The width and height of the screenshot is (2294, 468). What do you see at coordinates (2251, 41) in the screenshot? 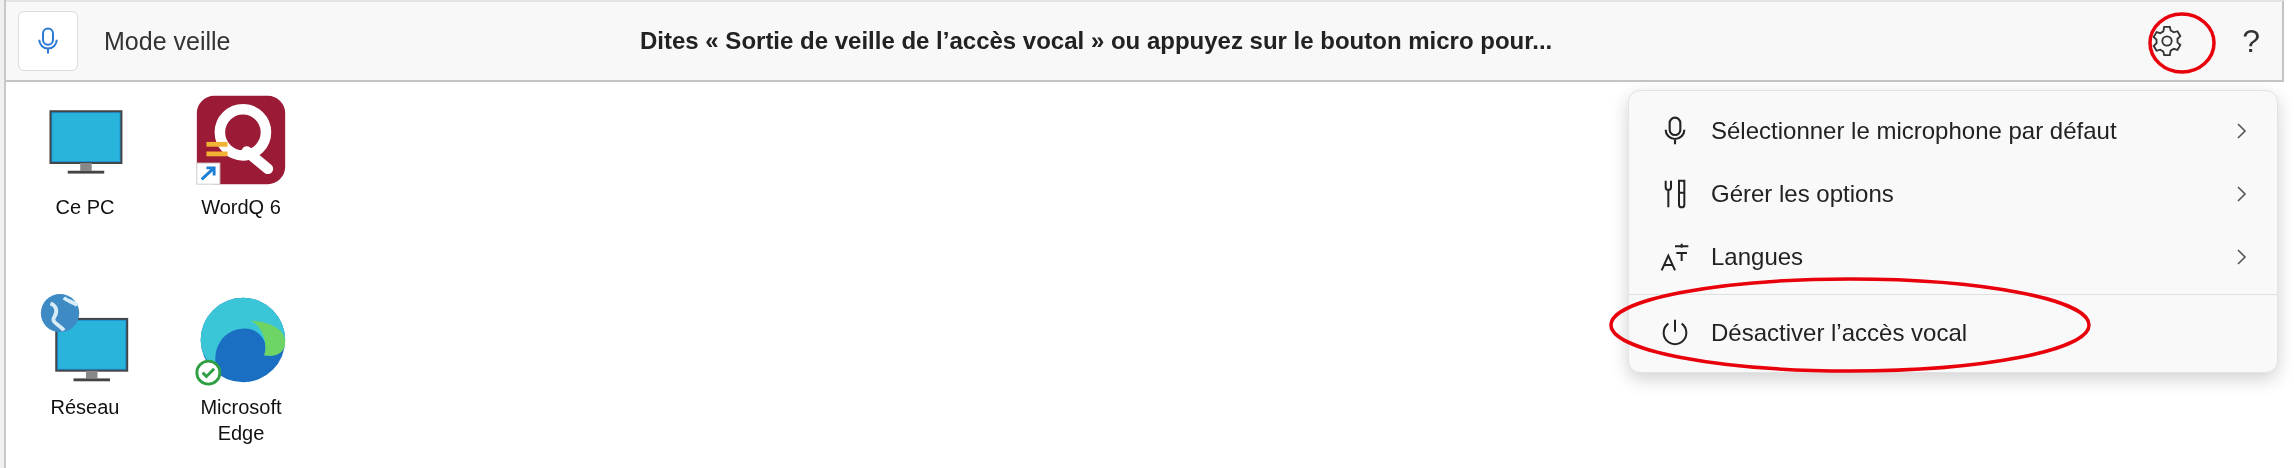
I see `help-button: ?` at bounding box center [2251, 41].